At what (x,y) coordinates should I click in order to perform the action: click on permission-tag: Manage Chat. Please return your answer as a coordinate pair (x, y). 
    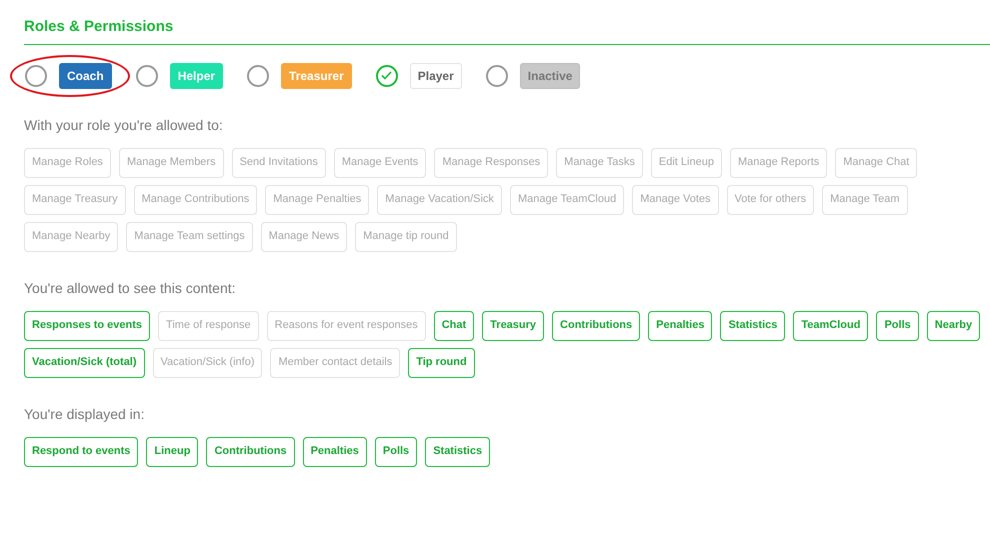
    Looking at the image, I should click on (876, 163).